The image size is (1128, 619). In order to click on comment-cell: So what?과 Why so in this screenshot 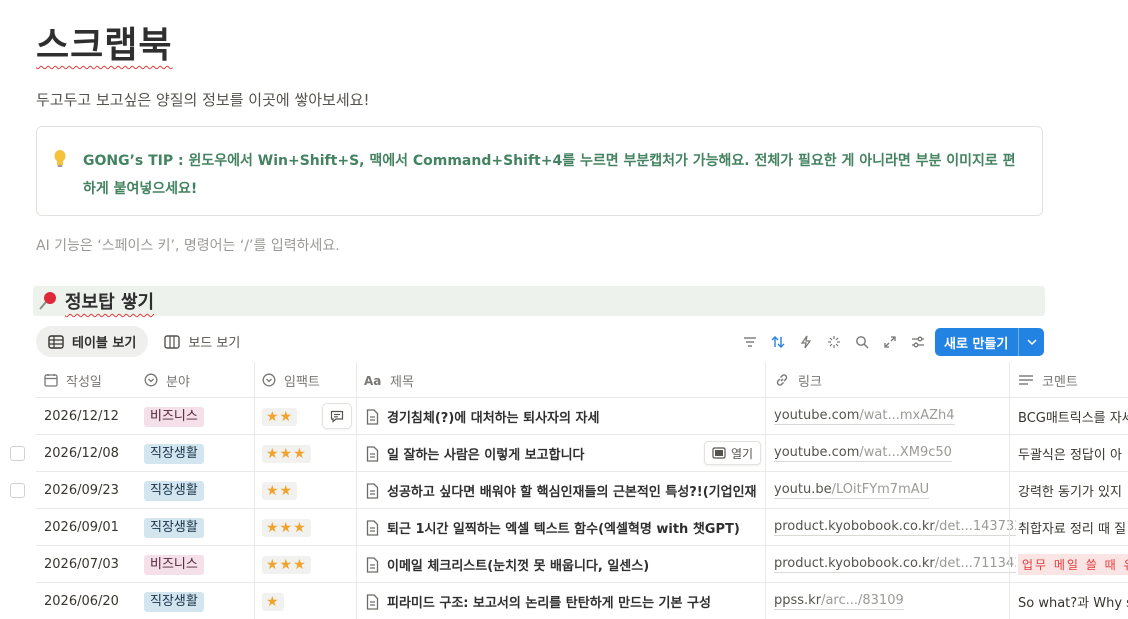, I will do `click(1073, 601)`.